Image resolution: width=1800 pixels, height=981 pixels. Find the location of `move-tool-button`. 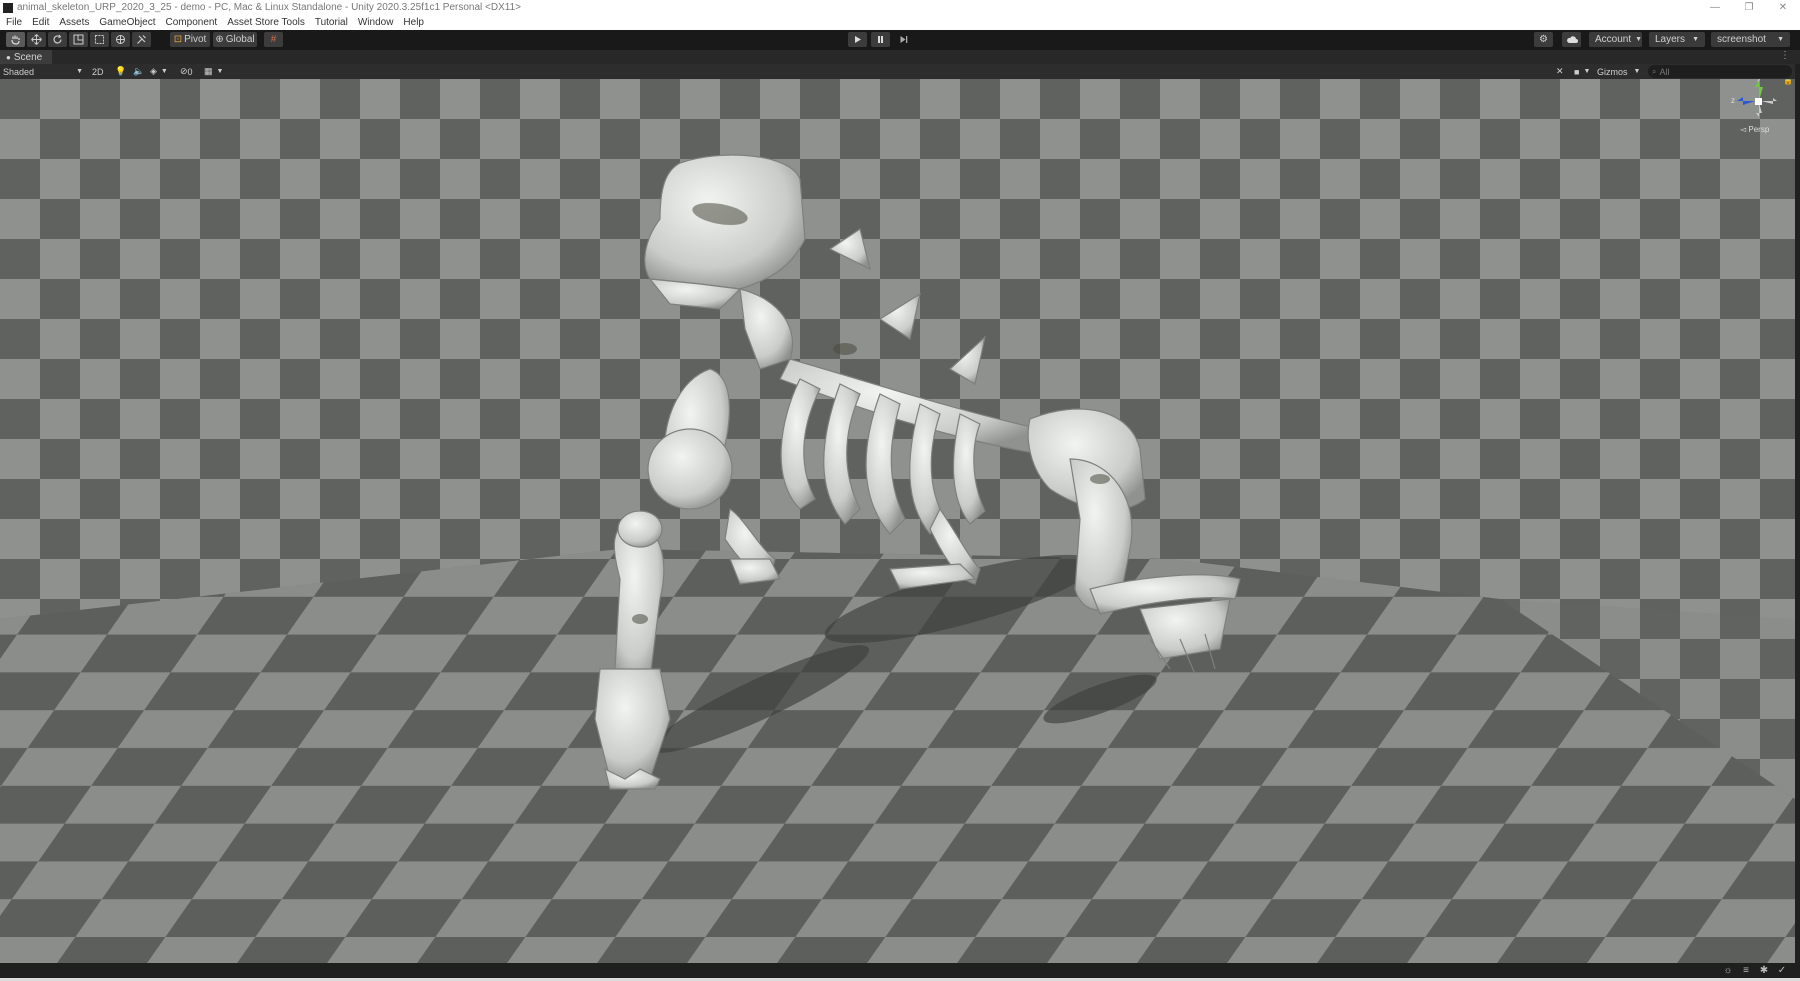

move-tool-button is located at coordinates (36, 39).